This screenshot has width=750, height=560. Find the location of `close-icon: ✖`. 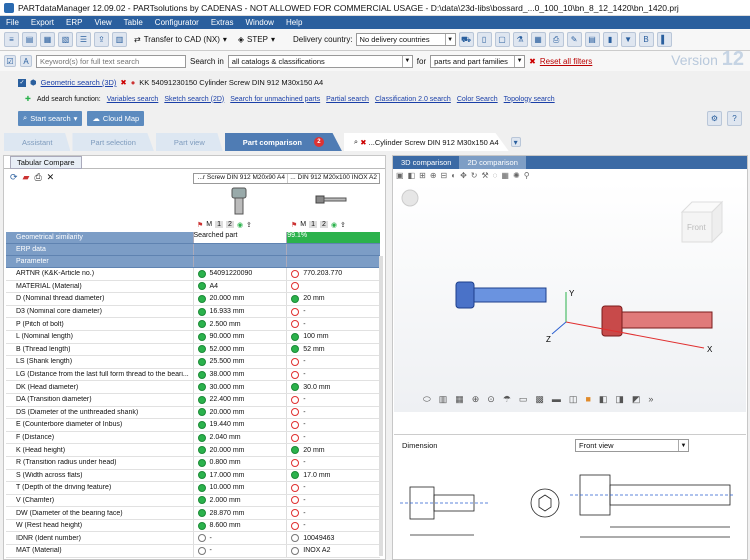

close-icon: ✖ is located at coordinates (123, 82).